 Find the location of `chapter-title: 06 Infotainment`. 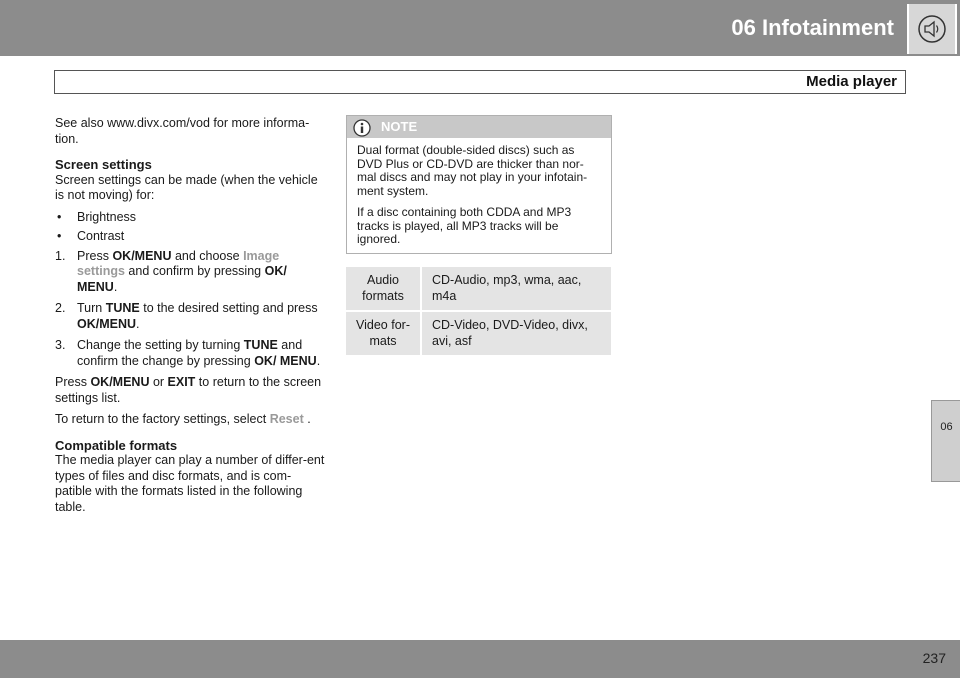

chapter-title: 06 Infotainment is located at coordinates (812, 27).